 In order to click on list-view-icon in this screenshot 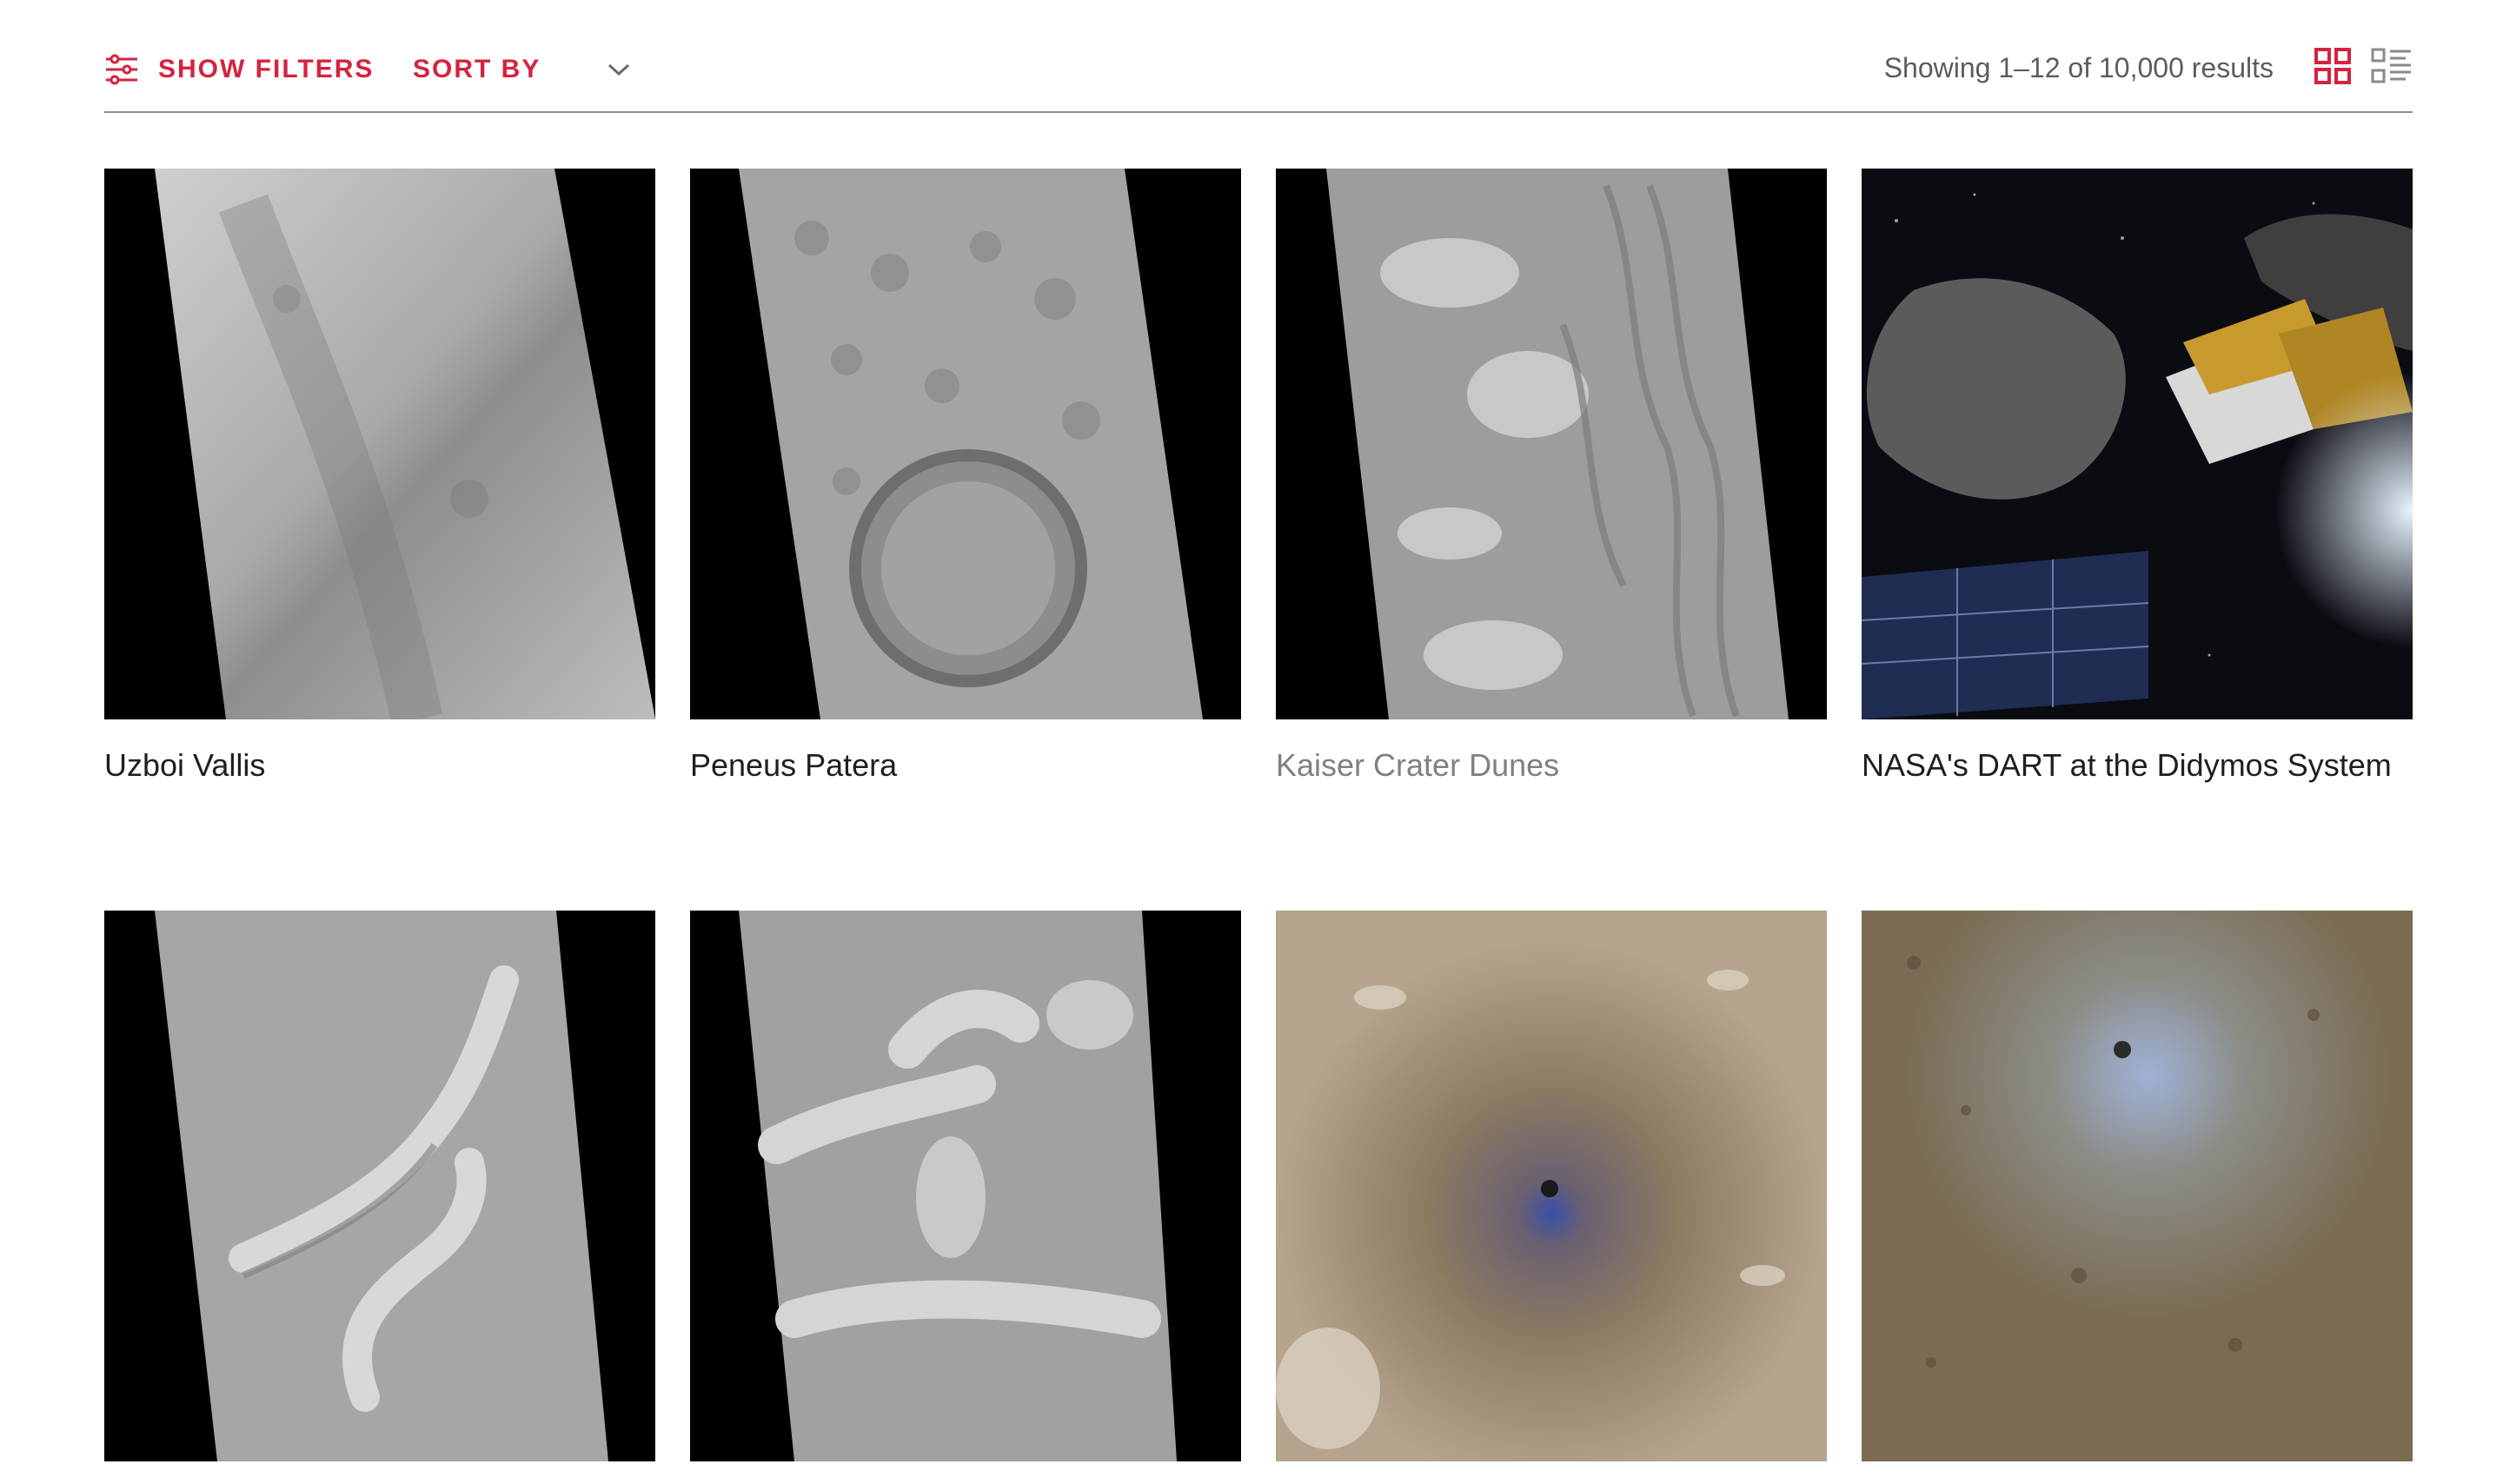, I will do `click(2392, 66)`.